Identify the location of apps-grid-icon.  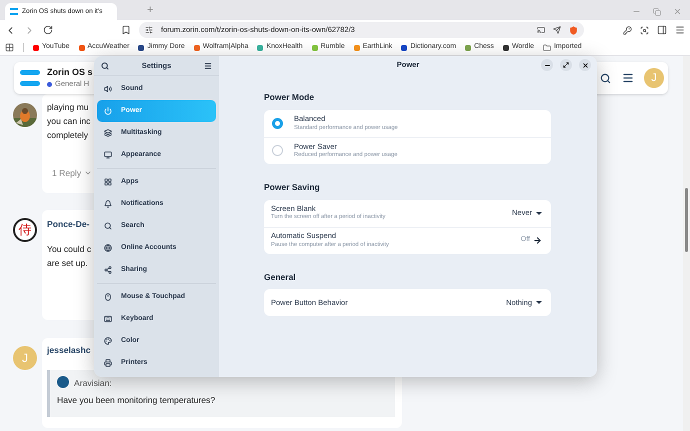
(9, 47).